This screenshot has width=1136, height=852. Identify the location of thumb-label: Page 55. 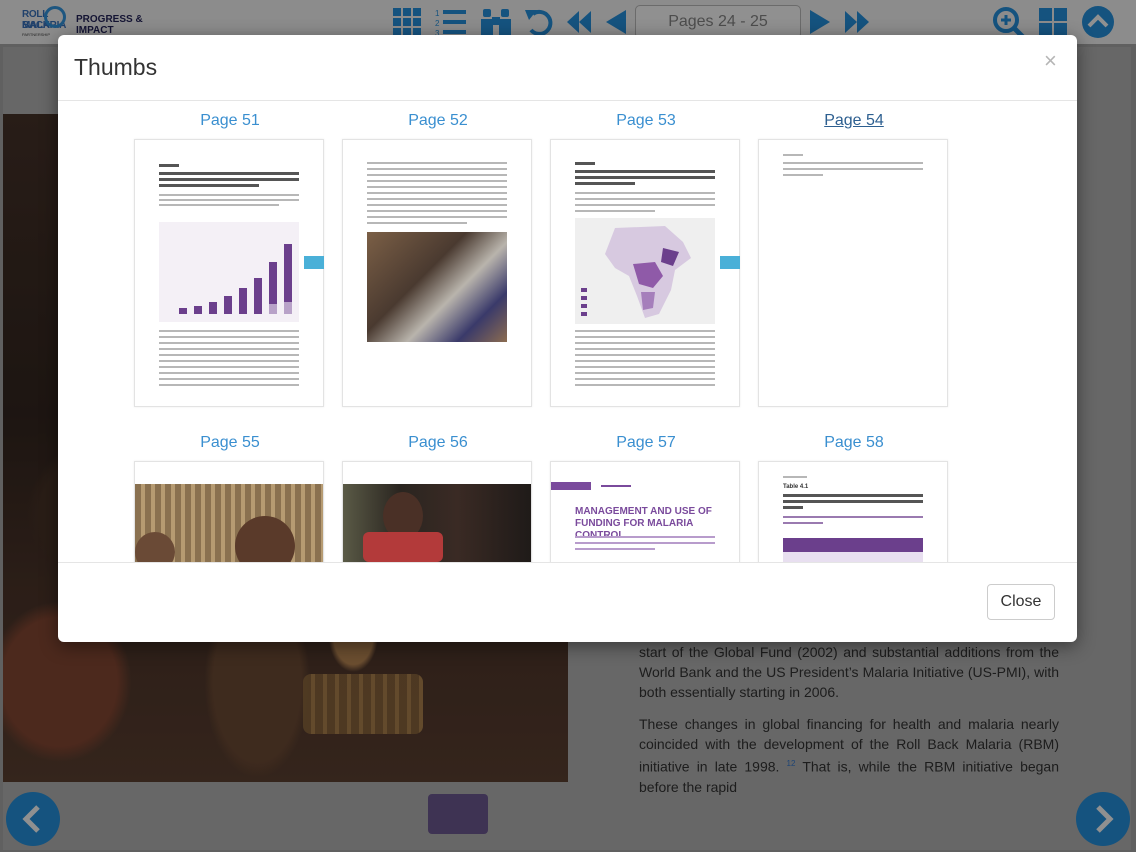
(230, 442).